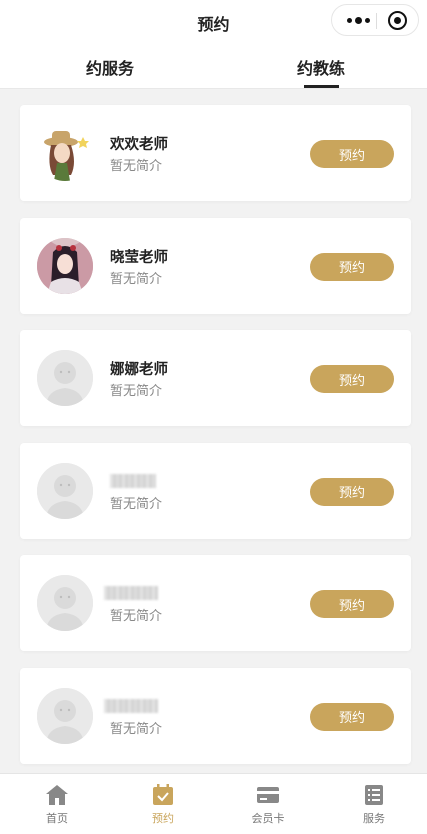 The width and height of the screenshot is (427, 834). I want to click on tabbar-item-home: 首页, so click(57, 805).